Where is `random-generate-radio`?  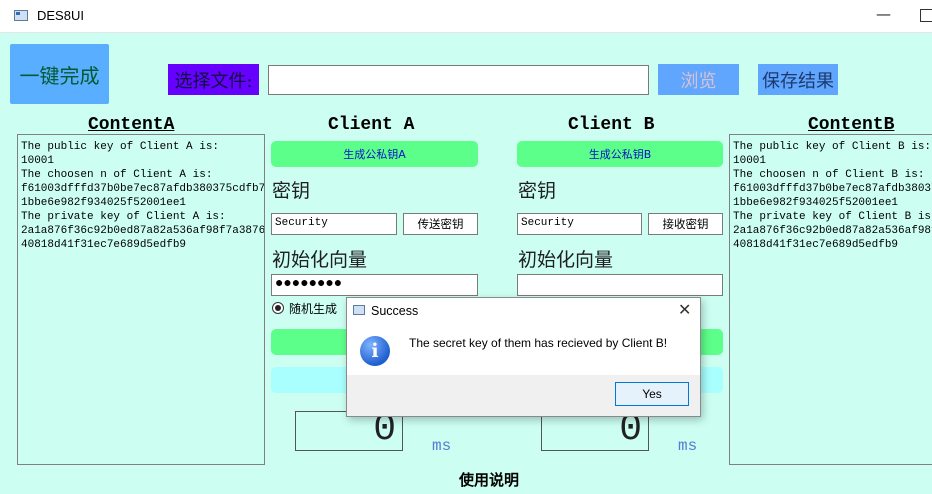
random-generate-radio is located at coordinates (278, 308).